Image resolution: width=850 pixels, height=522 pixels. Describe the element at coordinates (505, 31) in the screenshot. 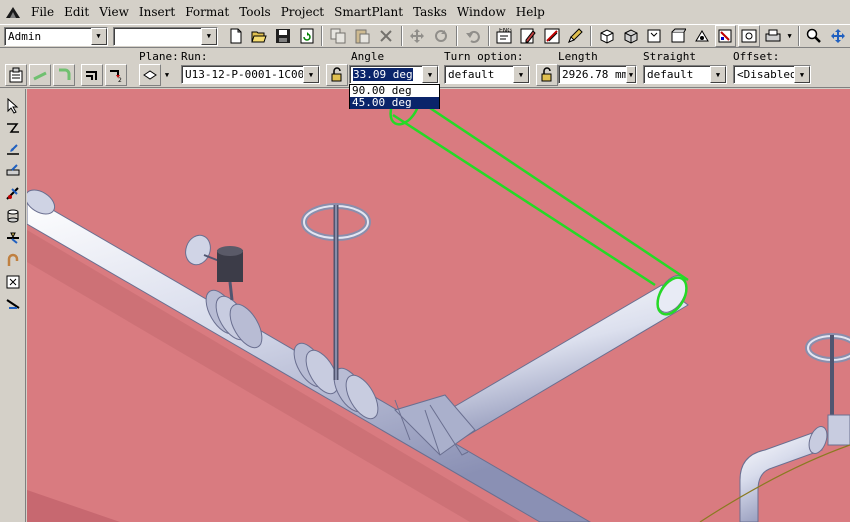

I see `svg-text: ENG` at that location.